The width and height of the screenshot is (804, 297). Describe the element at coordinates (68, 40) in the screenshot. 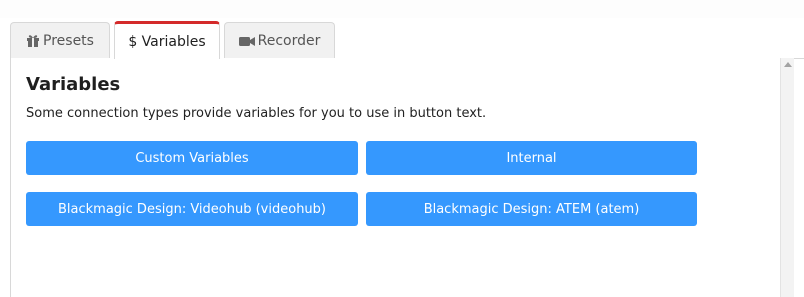

I see `tab-presets-label: Presets` at that location.